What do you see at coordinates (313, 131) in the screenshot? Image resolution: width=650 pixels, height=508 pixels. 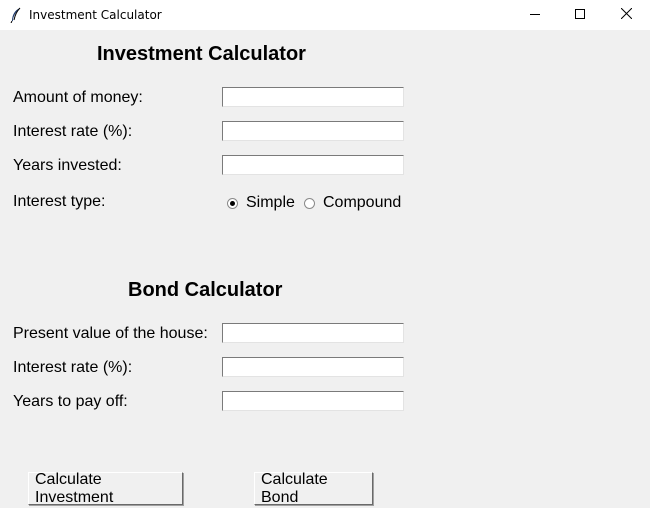 I see `investment-rate-input` at bounding box center [313, 131].